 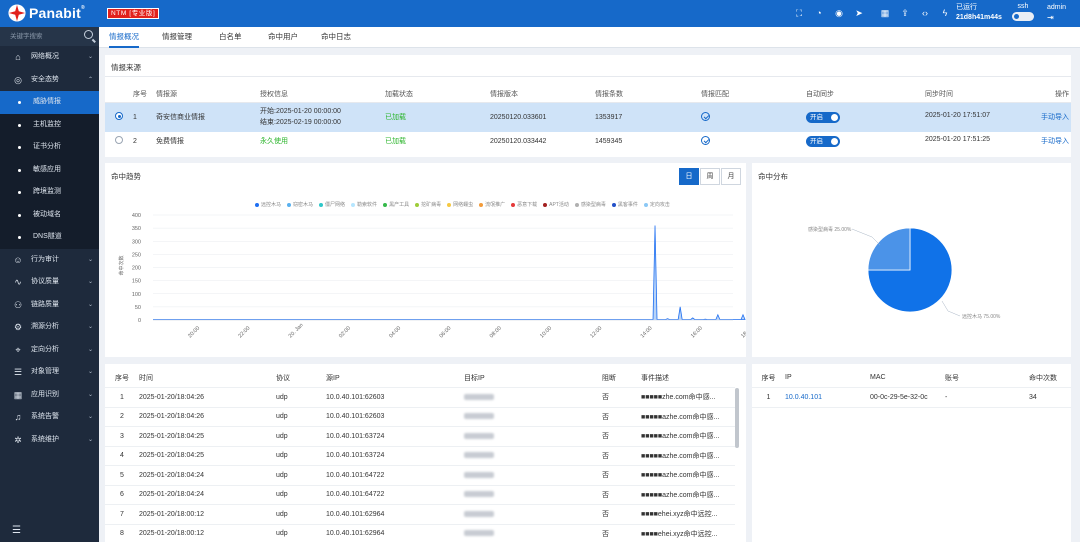 What do you see at coordinates (49, 36) in the screenshot?
I see `sidebar-search: 关键字搜索` at bounding box center [49, 36].